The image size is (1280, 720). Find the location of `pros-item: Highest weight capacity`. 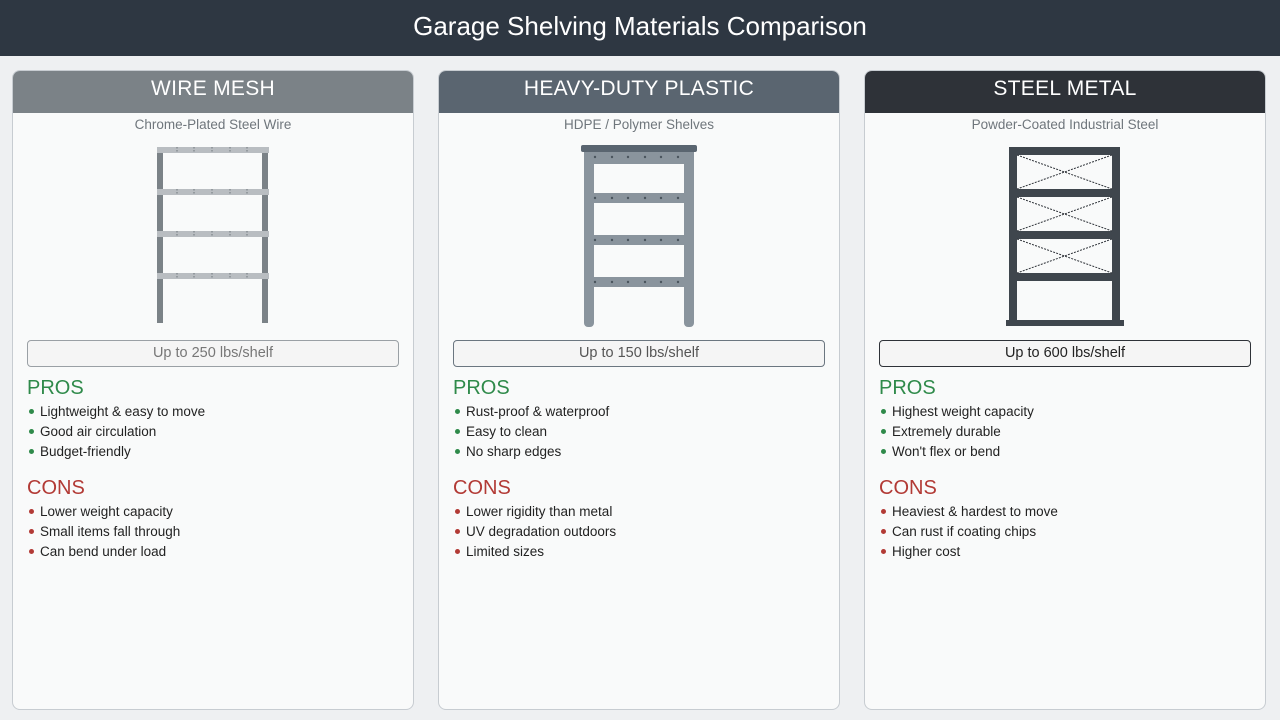

pros-item: Highest weight capacity is located at coordinates (1067, 412).